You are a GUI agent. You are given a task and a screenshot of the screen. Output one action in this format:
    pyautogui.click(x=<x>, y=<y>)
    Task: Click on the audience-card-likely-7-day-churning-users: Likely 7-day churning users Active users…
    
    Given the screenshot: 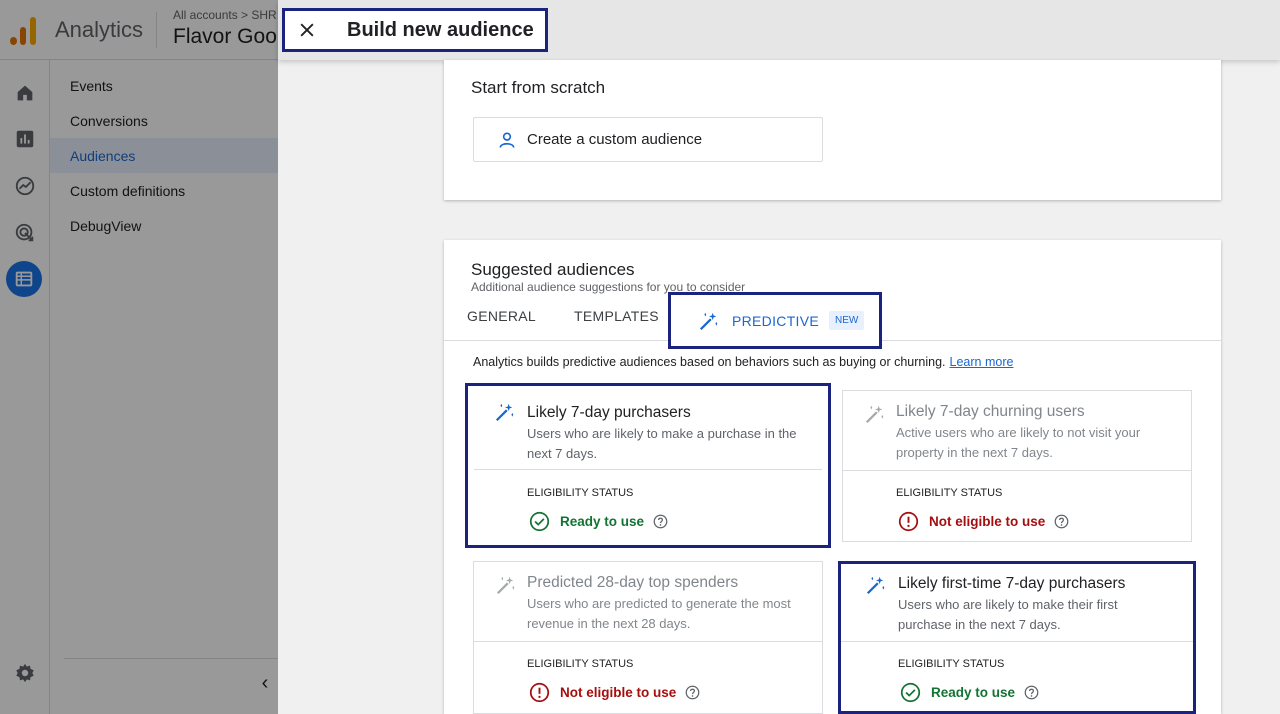 What is the action you would take?
    pyautogui.click(x=1017, y=466)
    